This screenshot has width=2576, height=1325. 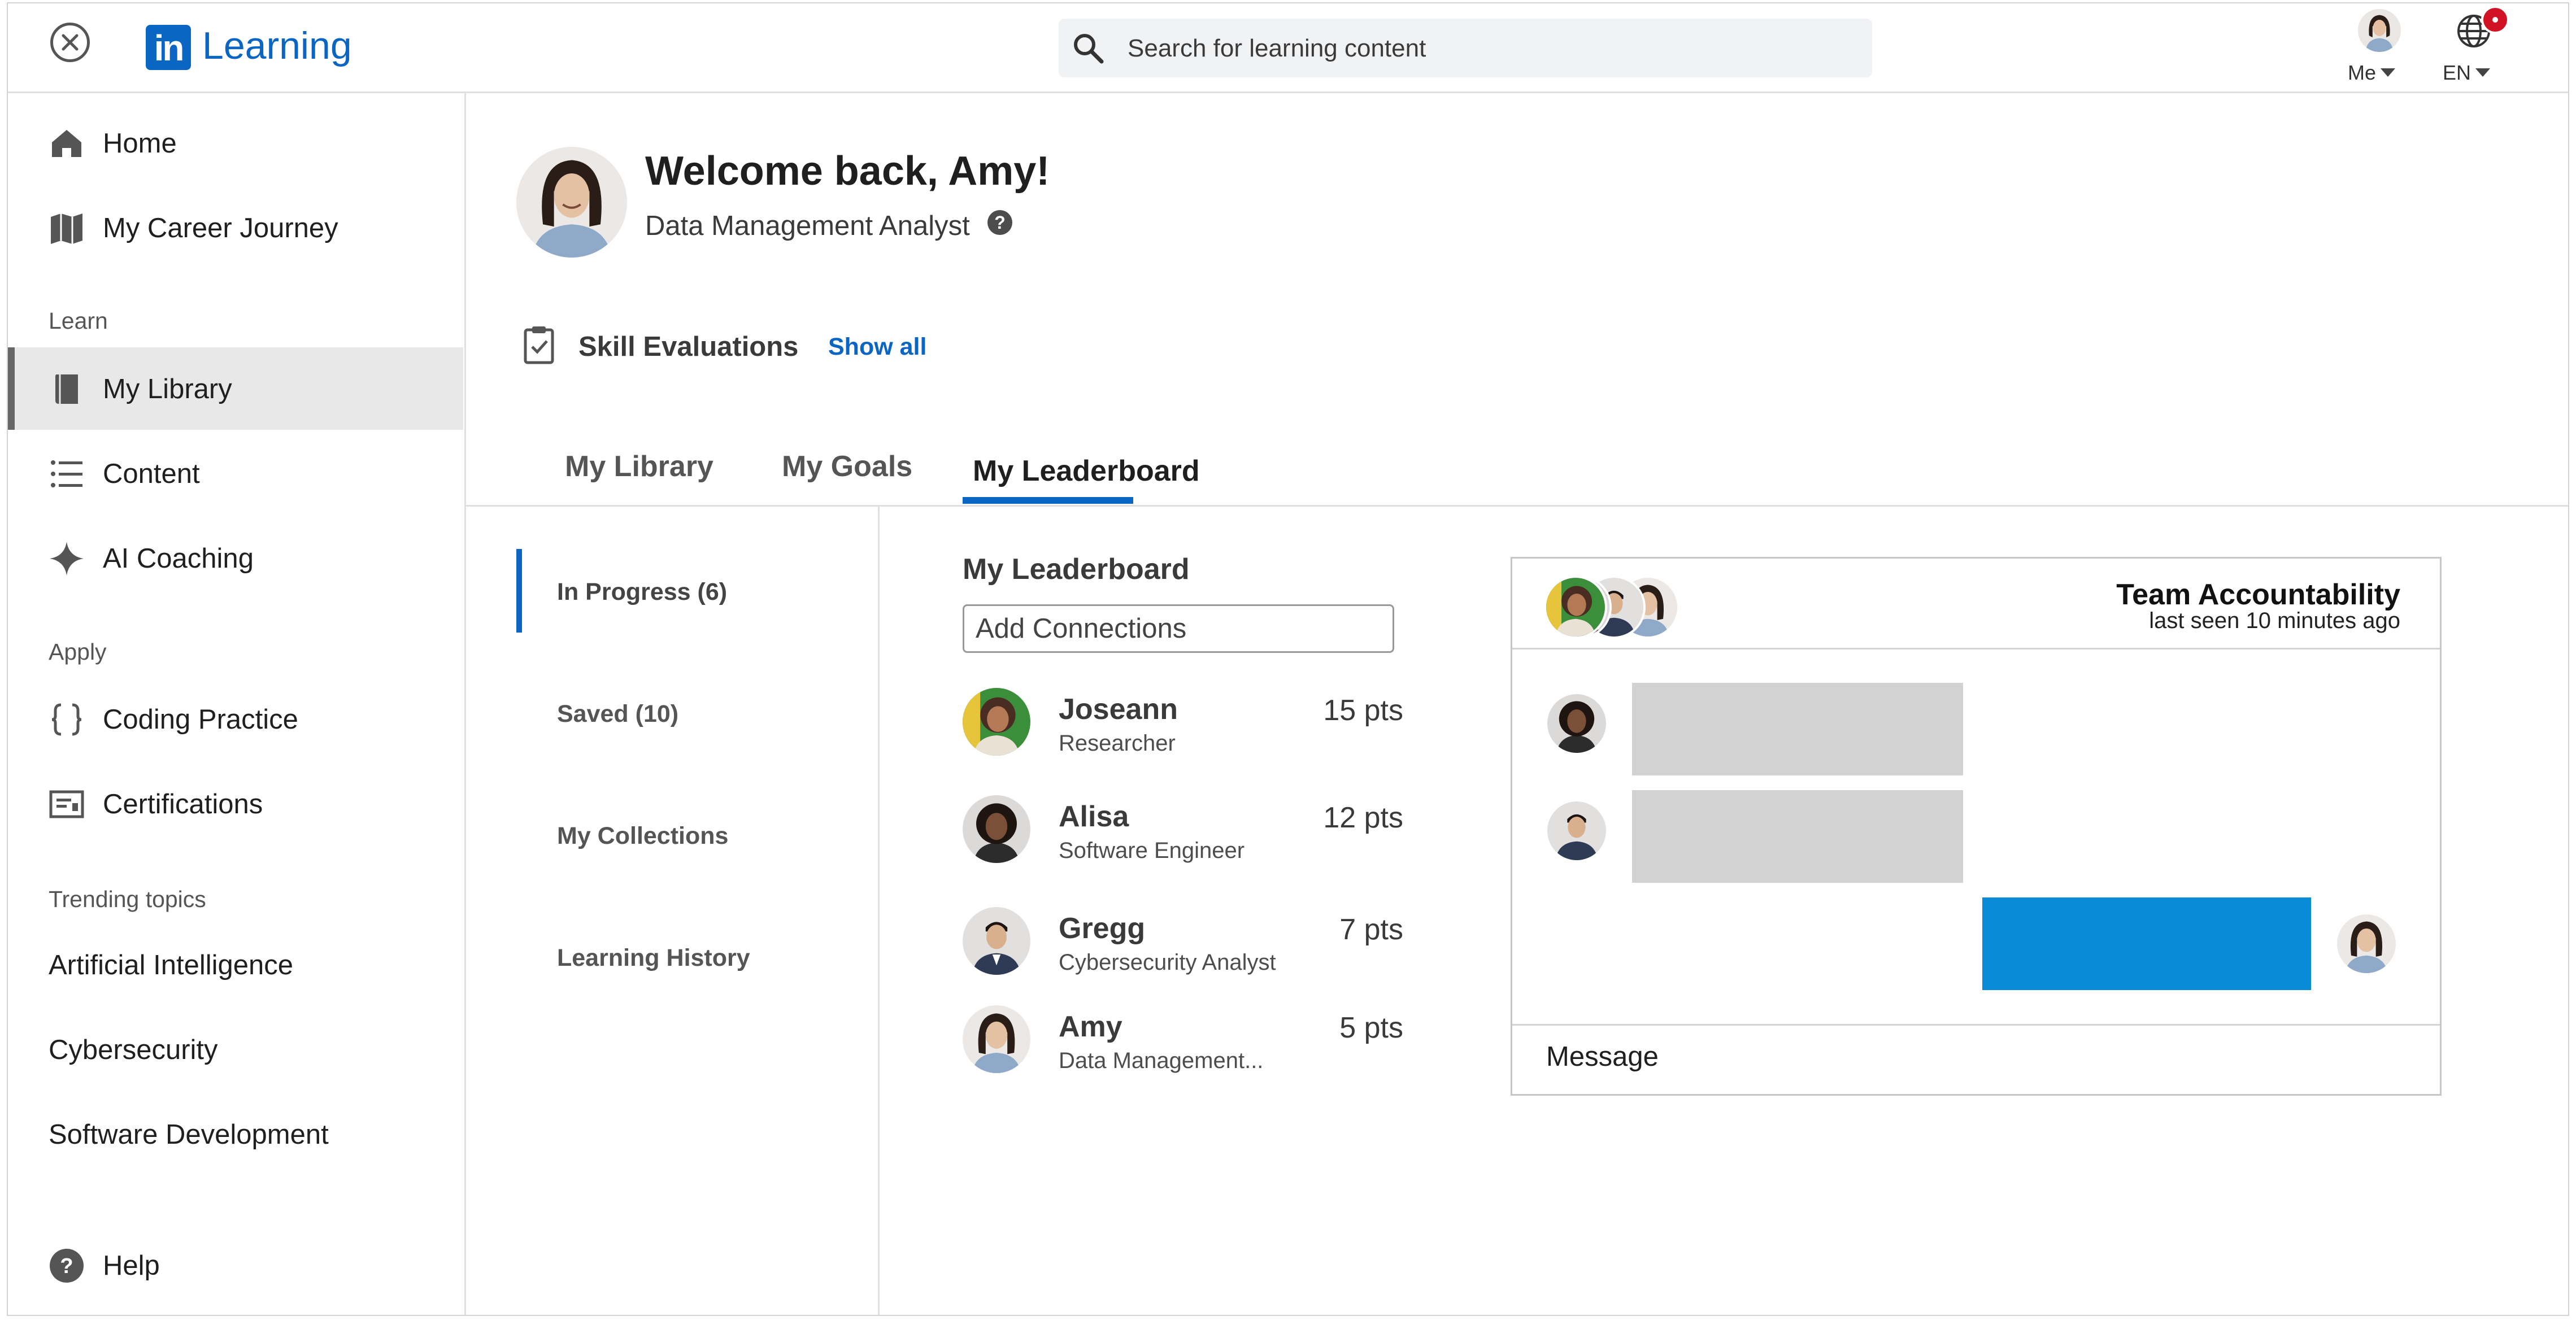 What do you see at coordinates (1371, 1028) in the screenshot?
I see `leaderboard-points: 5 pts` at bounding box center [1371, 1028].